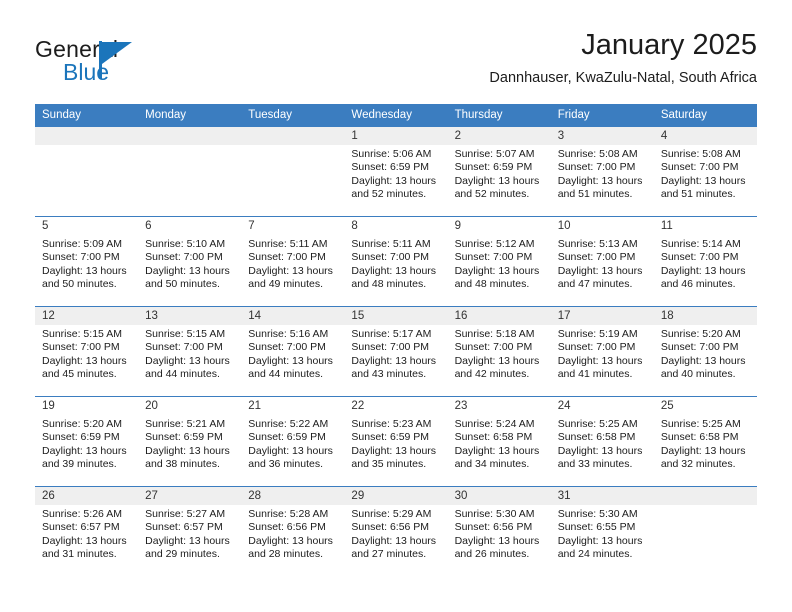 This screenshot has height=612, width=792. What do you see at coordinates (396, 226) in the screenshot?
I see `day-number: 8` at bounding box center [396, 226].